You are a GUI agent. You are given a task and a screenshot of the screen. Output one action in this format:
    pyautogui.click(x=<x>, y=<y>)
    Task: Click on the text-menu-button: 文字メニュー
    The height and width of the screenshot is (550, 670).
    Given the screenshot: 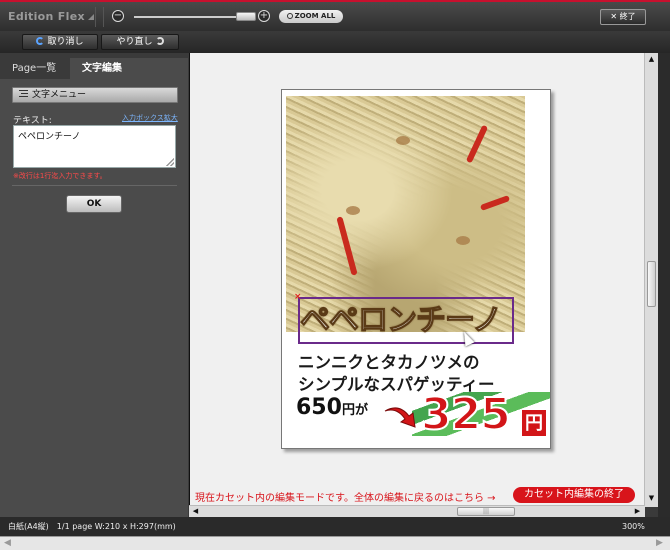 What is the action you would take?
    pyautogui.click(x=95, y=95)
    